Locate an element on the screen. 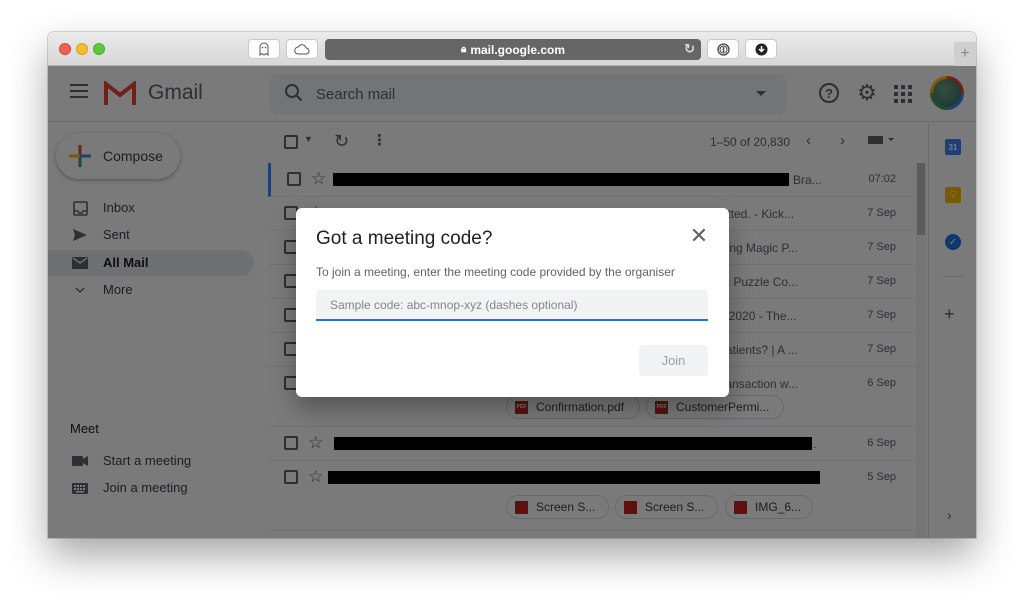  onepassword-icon is located at coordinates (723, 49).